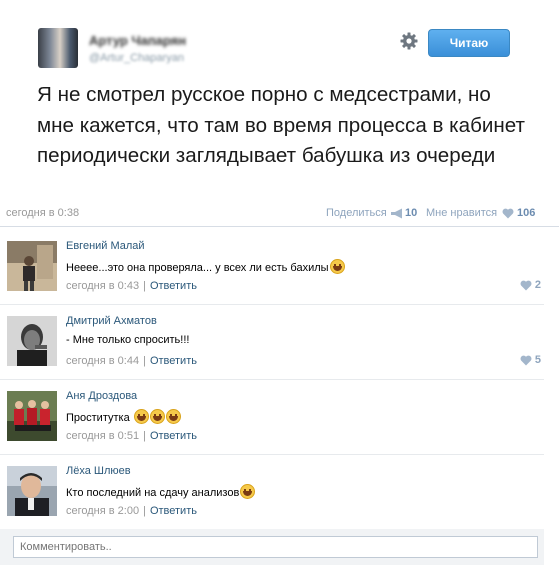  Describe the element at coordinates (537, 285) in the screenshot. I see `comment-like-count: 2` at that location.